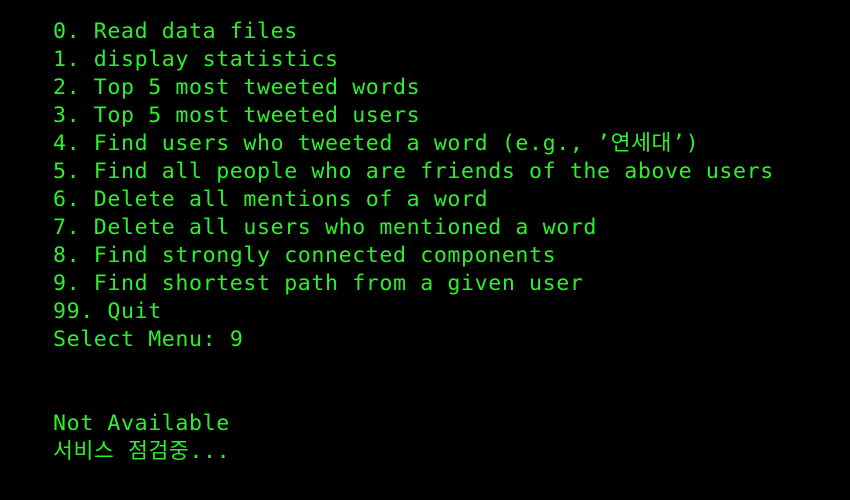  I want to click on menu-item-strongly-connected: 8. Find strongly connected components, so click(305, 255).